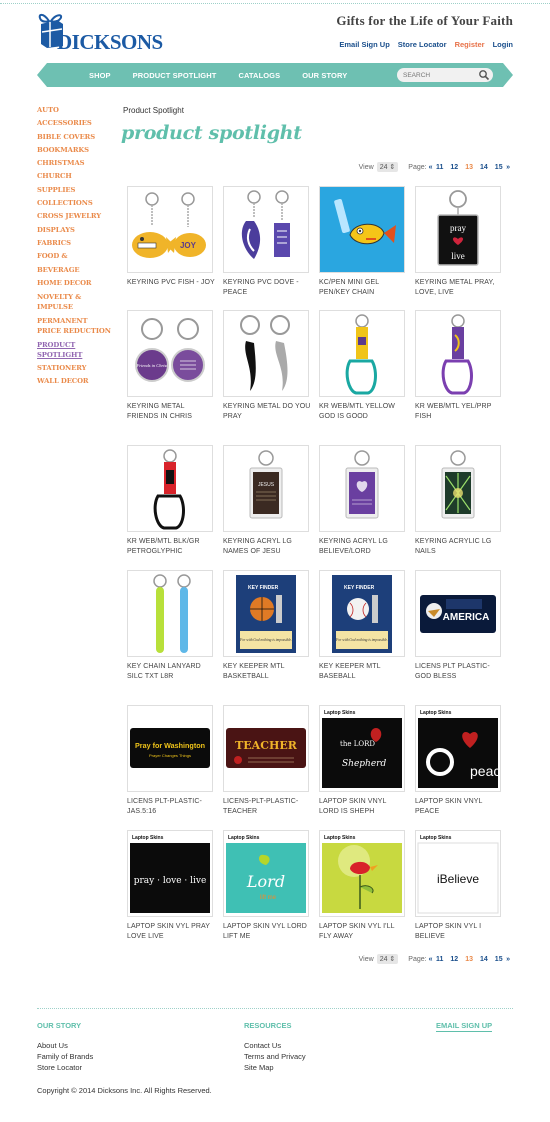 This screenshot has height=1122, width=550. What do you see at coordinates (459, 807) in the screenshot?
I see `product-name: LAPTOP SKIN VNYL PEACE` at bounding box center [459, 807].